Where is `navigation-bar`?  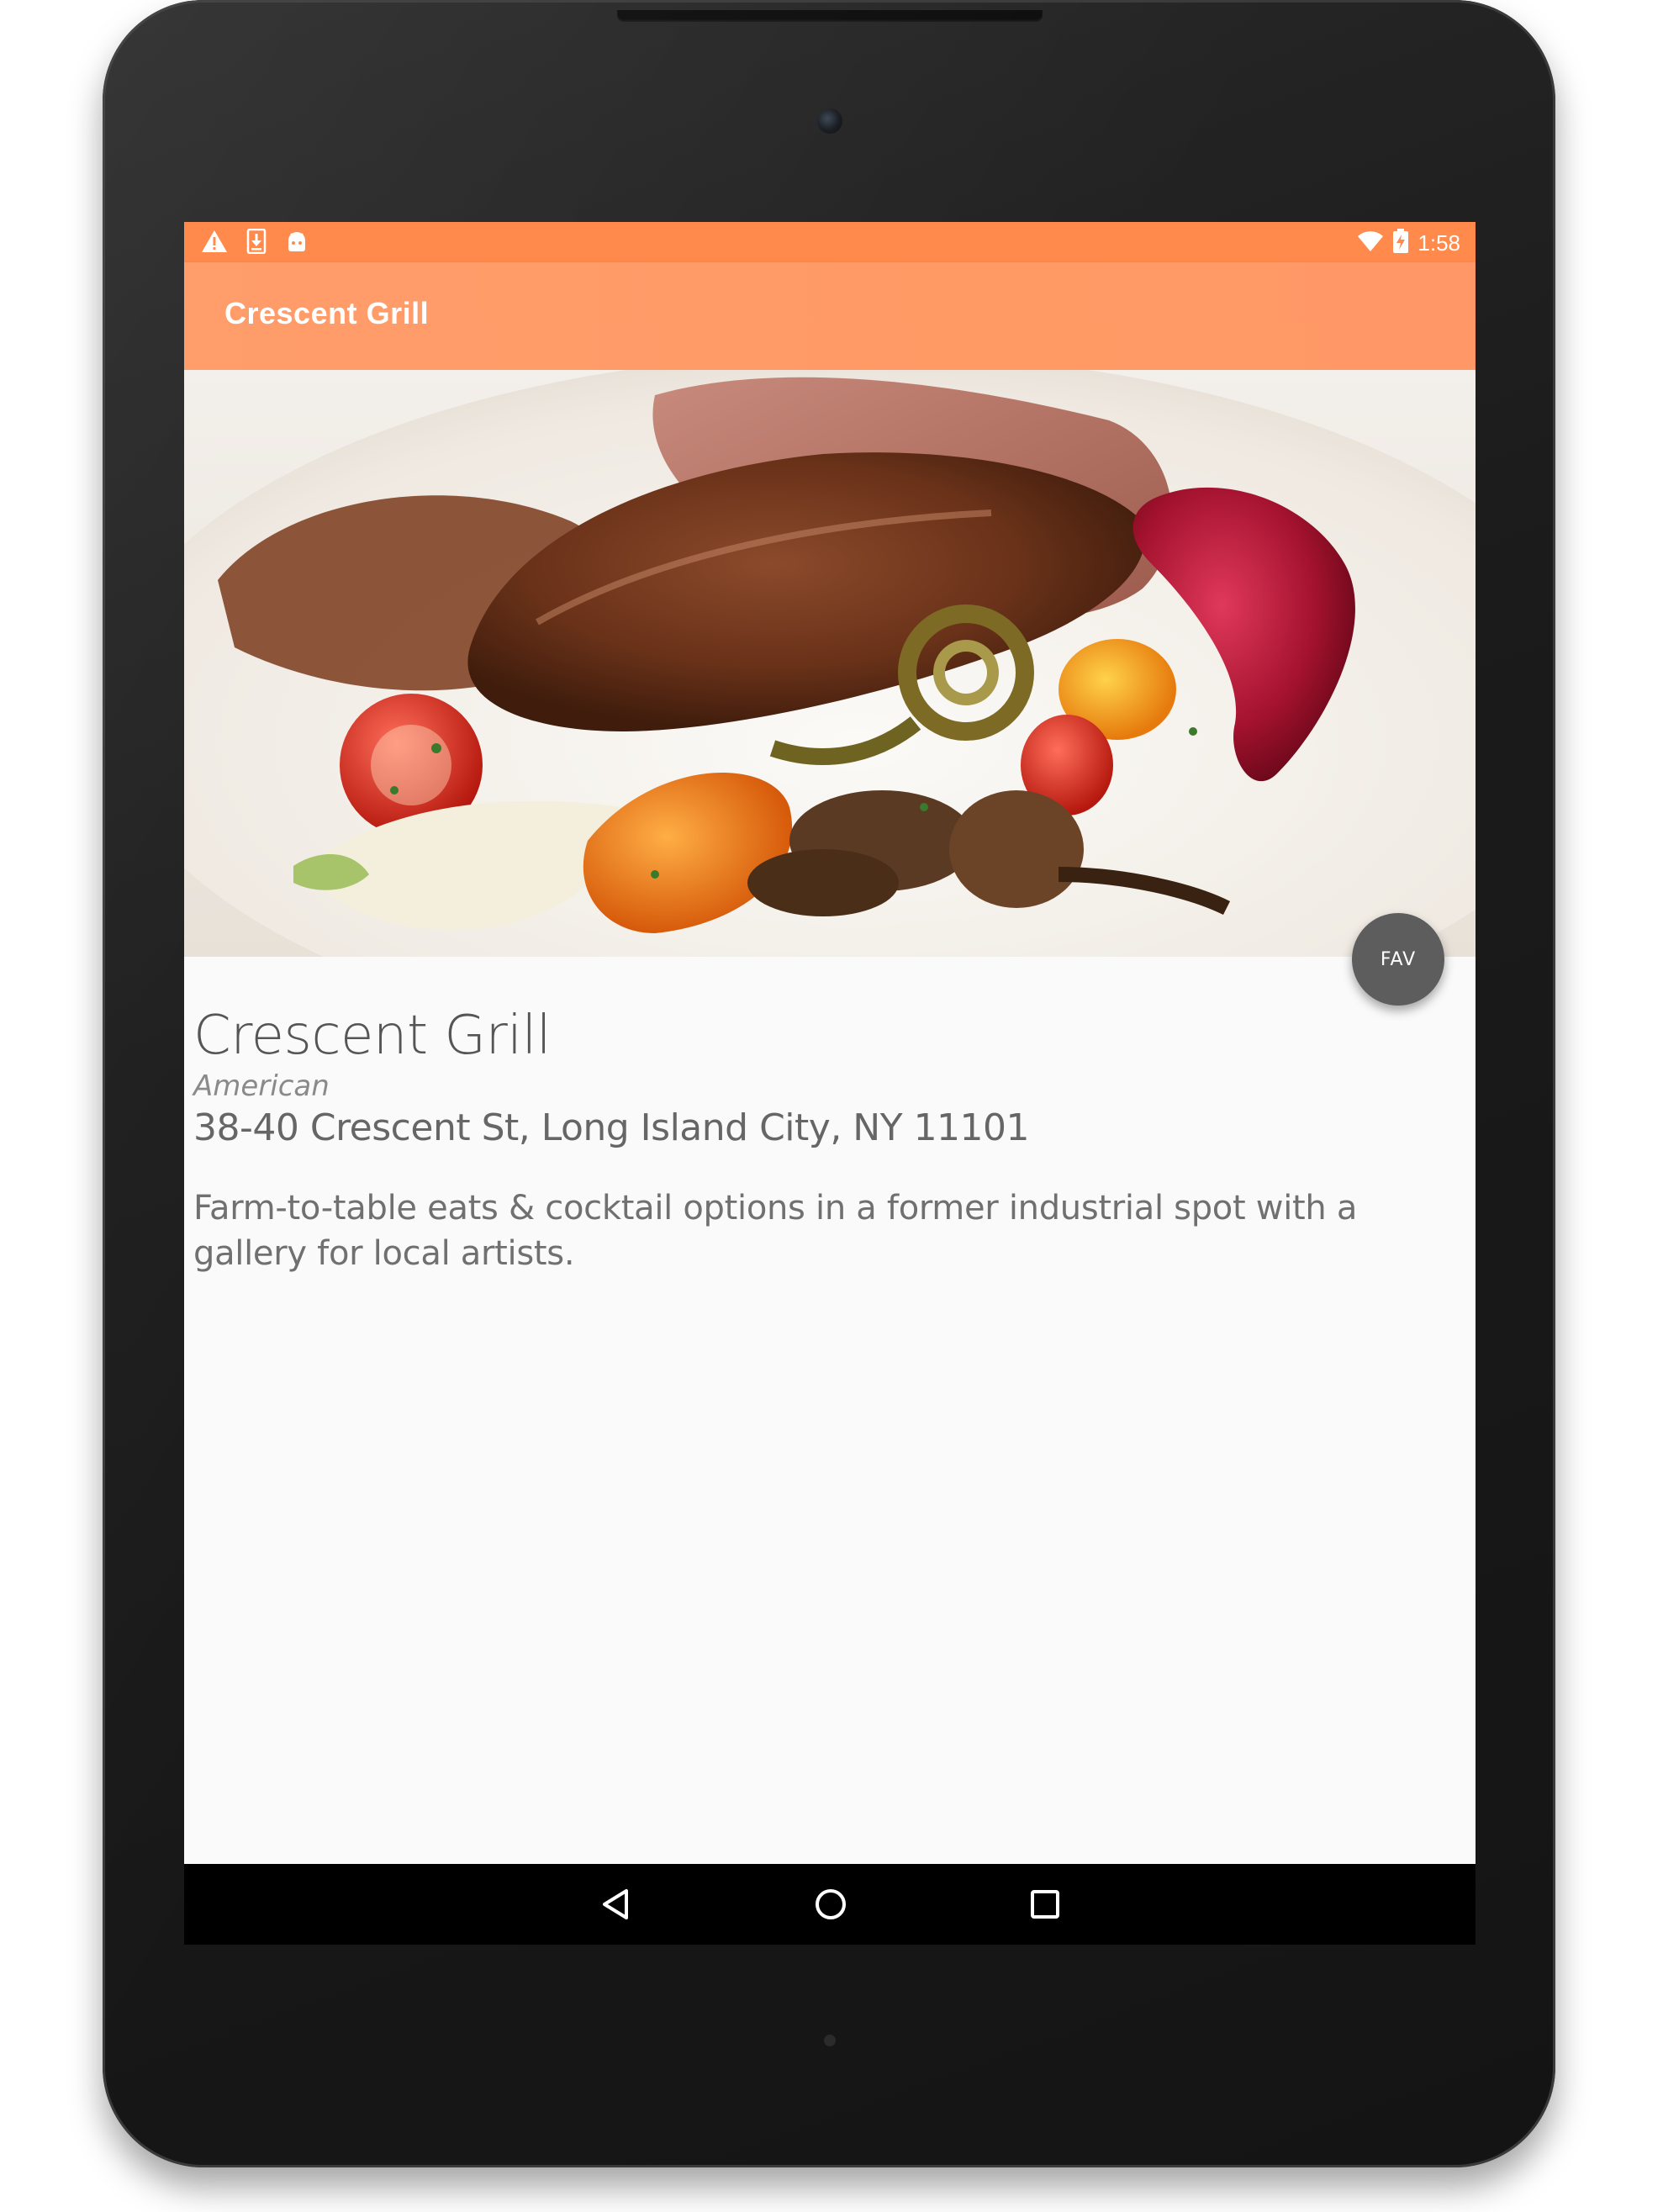 navigation-bar is located at coordinates (830, 1904).